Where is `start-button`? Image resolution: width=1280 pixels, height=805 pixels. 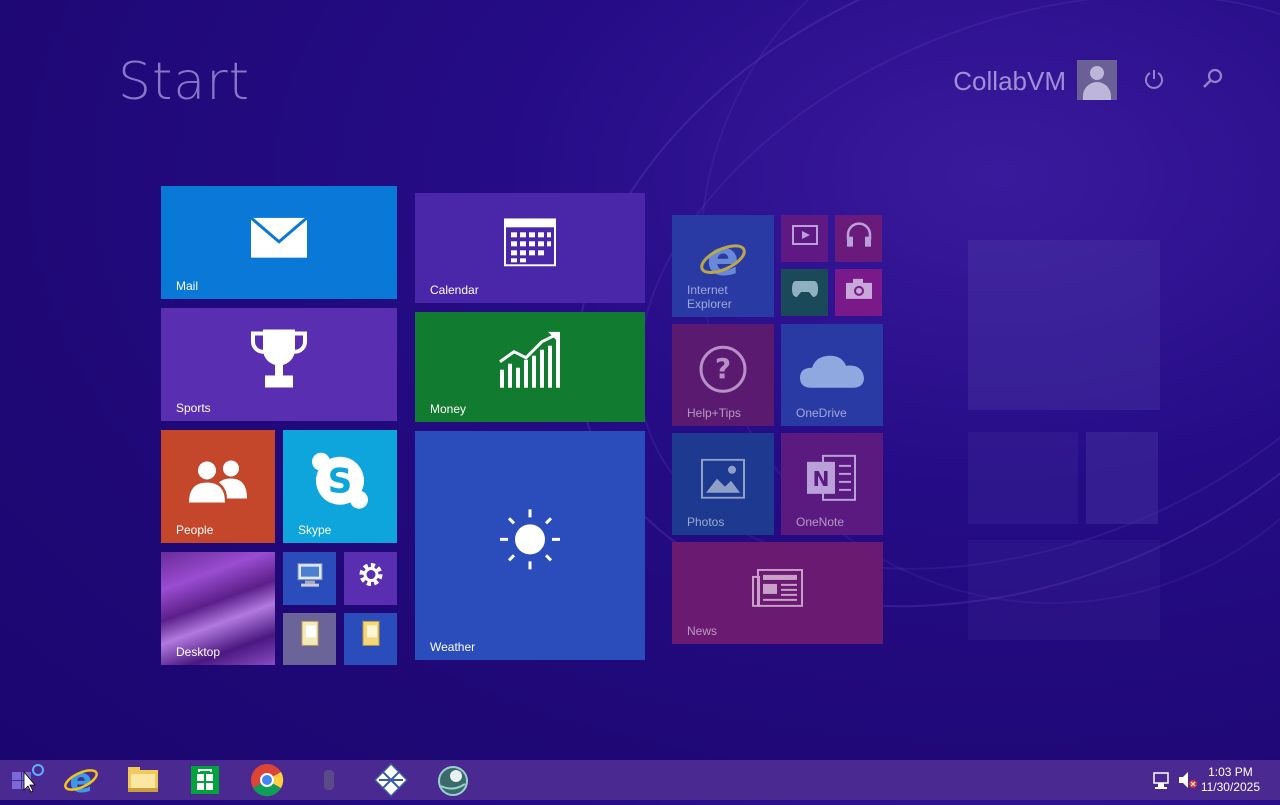 start-button is located at coordinates (24, 780).